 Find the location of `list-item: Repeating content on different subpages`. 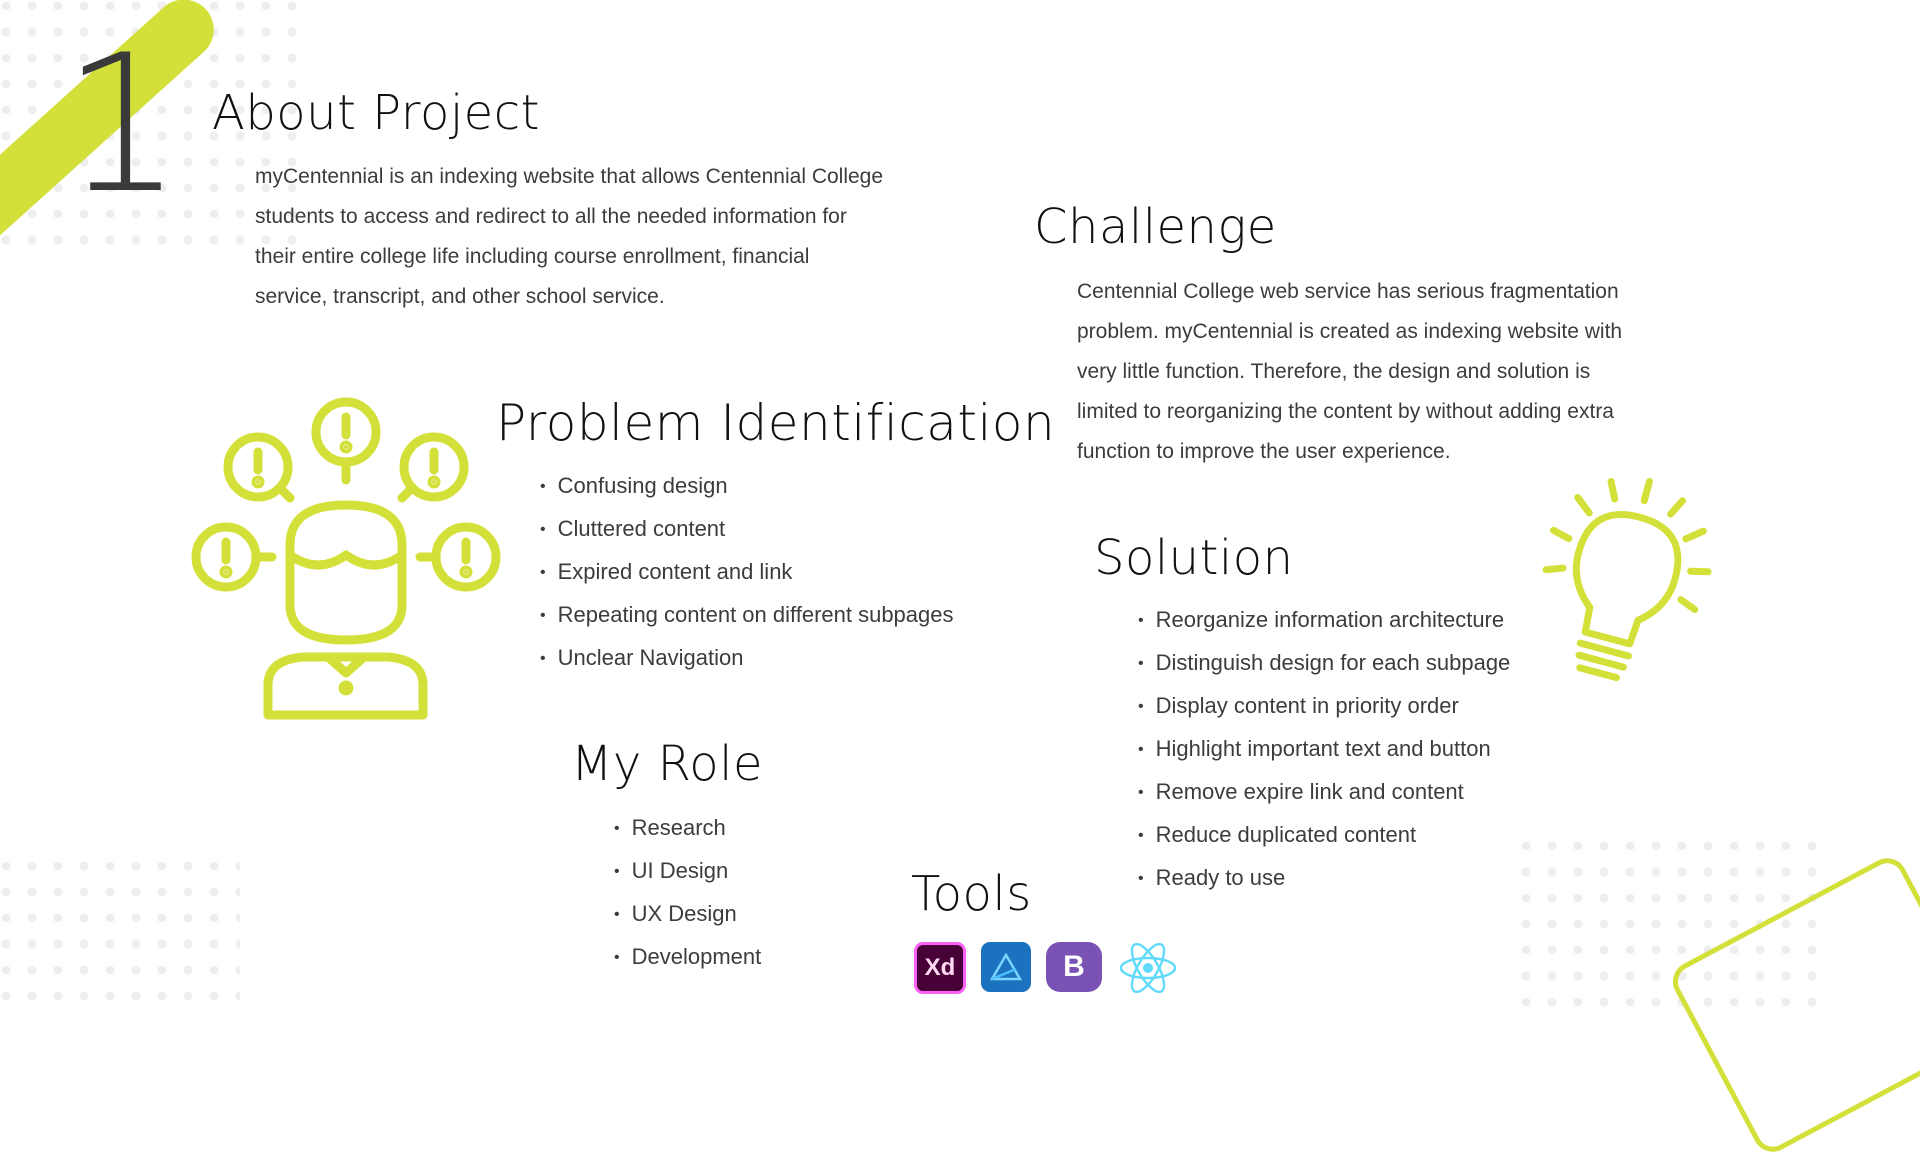

list-item: Repeating content on different subpages is located at coordinates (747, 616).